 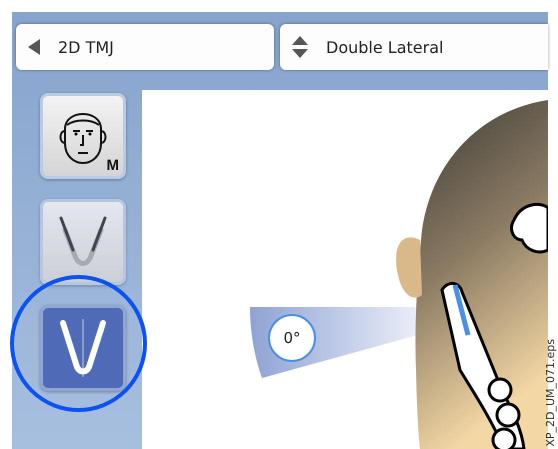 What do you see at coordinates (83, 136) in the screenshot?
I see `mode-button: M` at bounding box center [83, 136].